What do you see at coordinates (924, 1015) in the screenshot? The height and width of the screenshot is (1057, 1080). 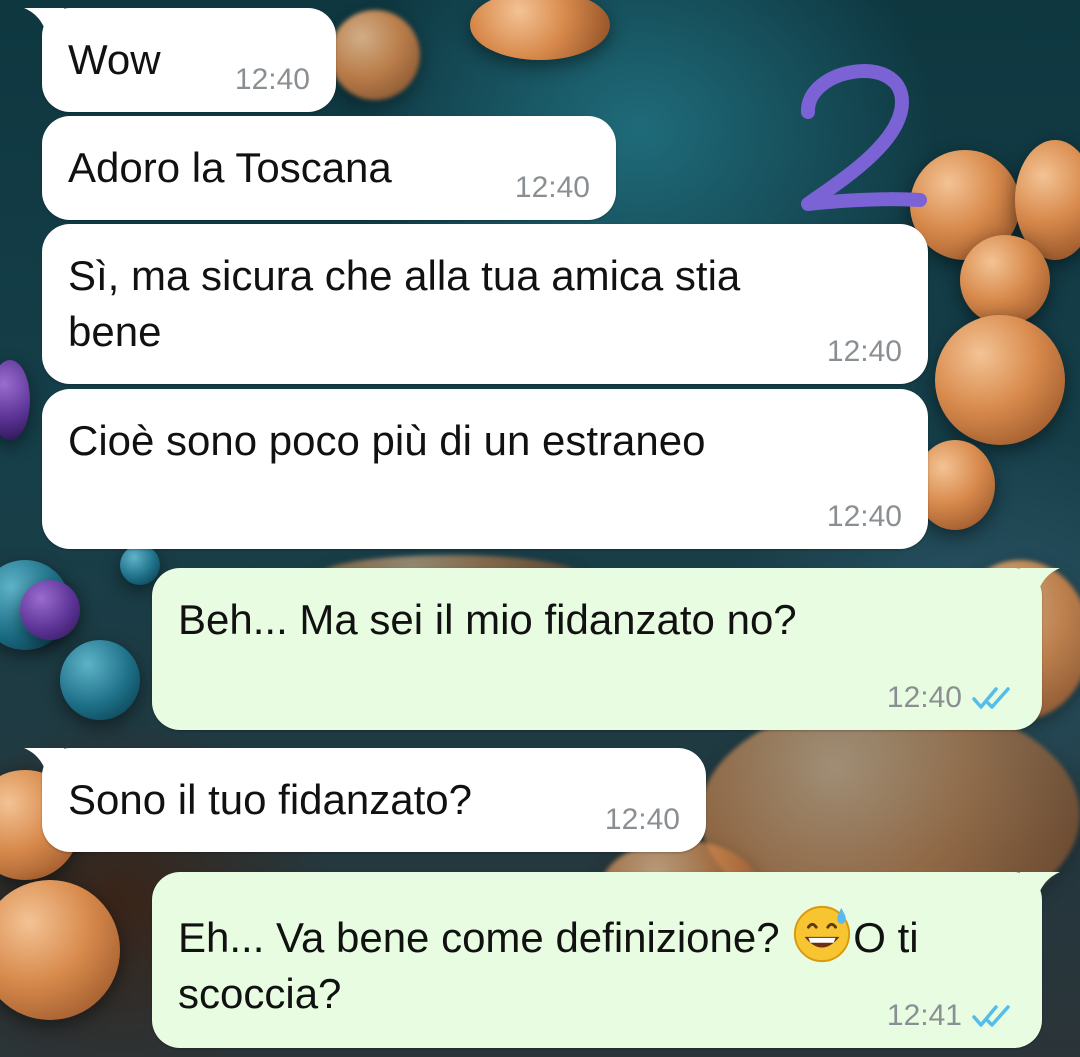 I see `message-time: 12:41` at bounding box center [924, 1015].